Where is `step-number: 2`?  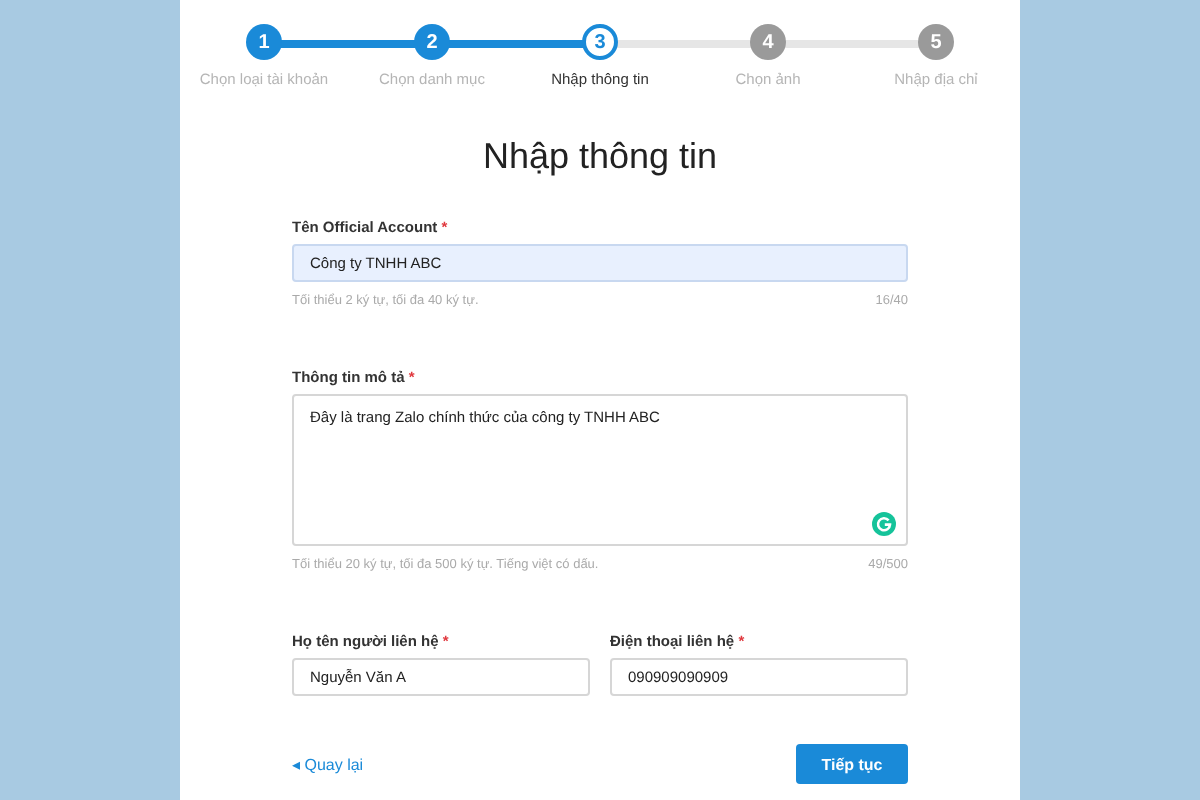
step-number: 2 is located at coordinates (432, 42).